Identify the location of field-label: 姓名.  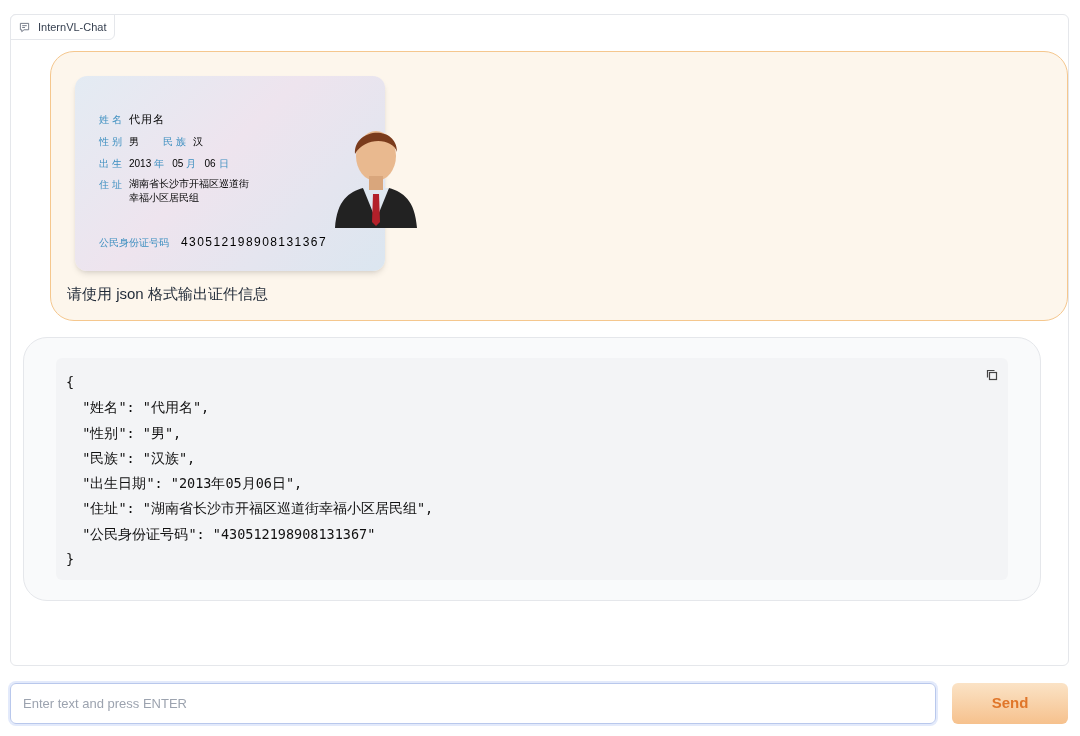
(112, 119).